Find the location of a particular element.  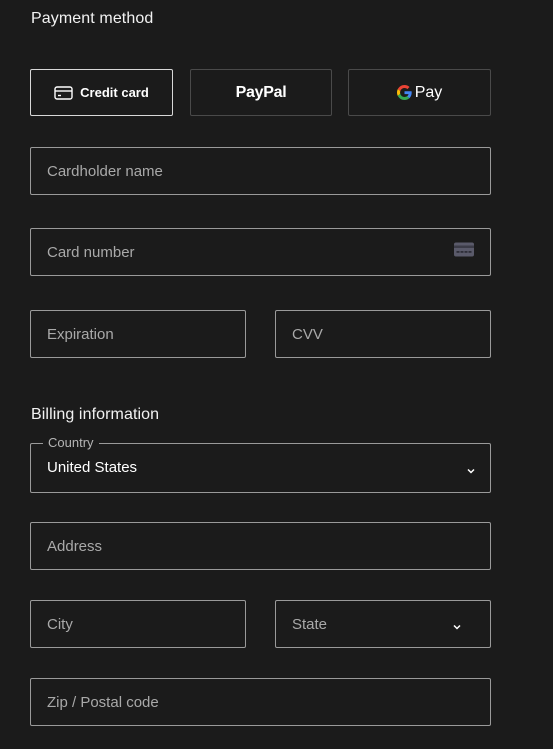

paypal-logo: PayPal is located at coordinates (261, 92).